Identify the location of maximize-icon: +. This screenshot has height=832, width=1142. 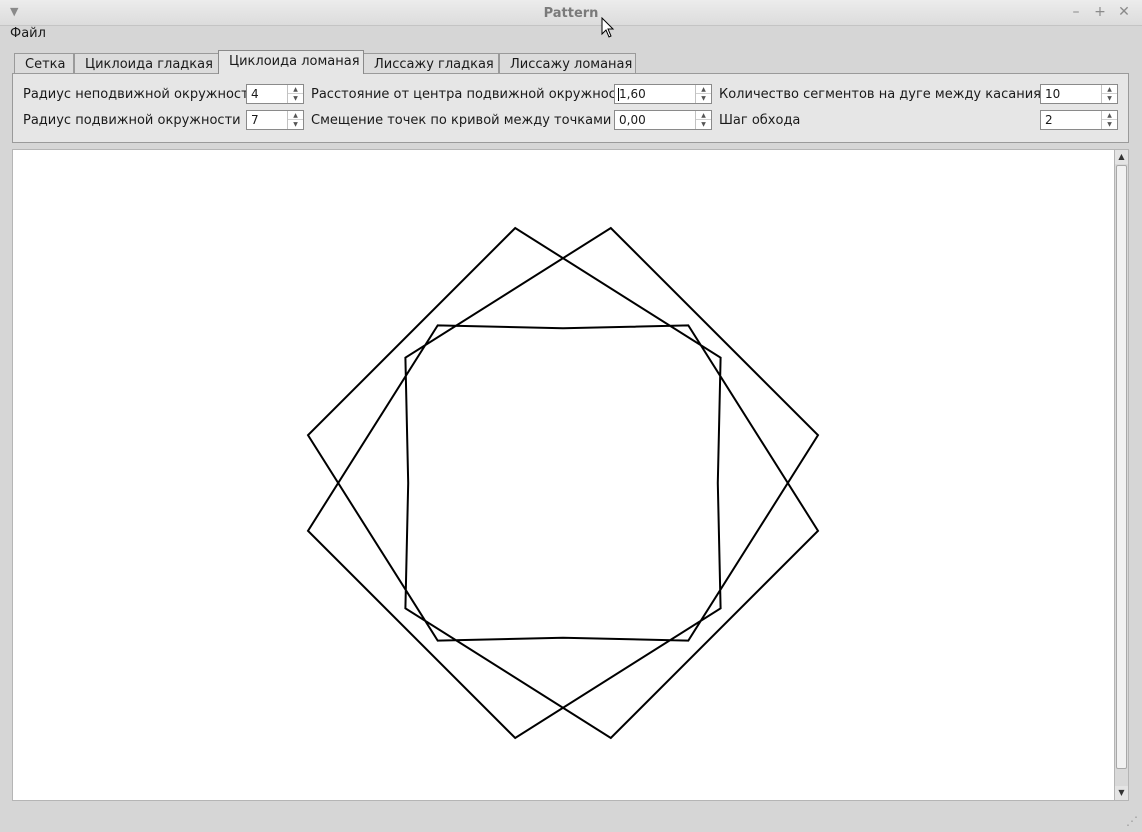
(1100, 12).